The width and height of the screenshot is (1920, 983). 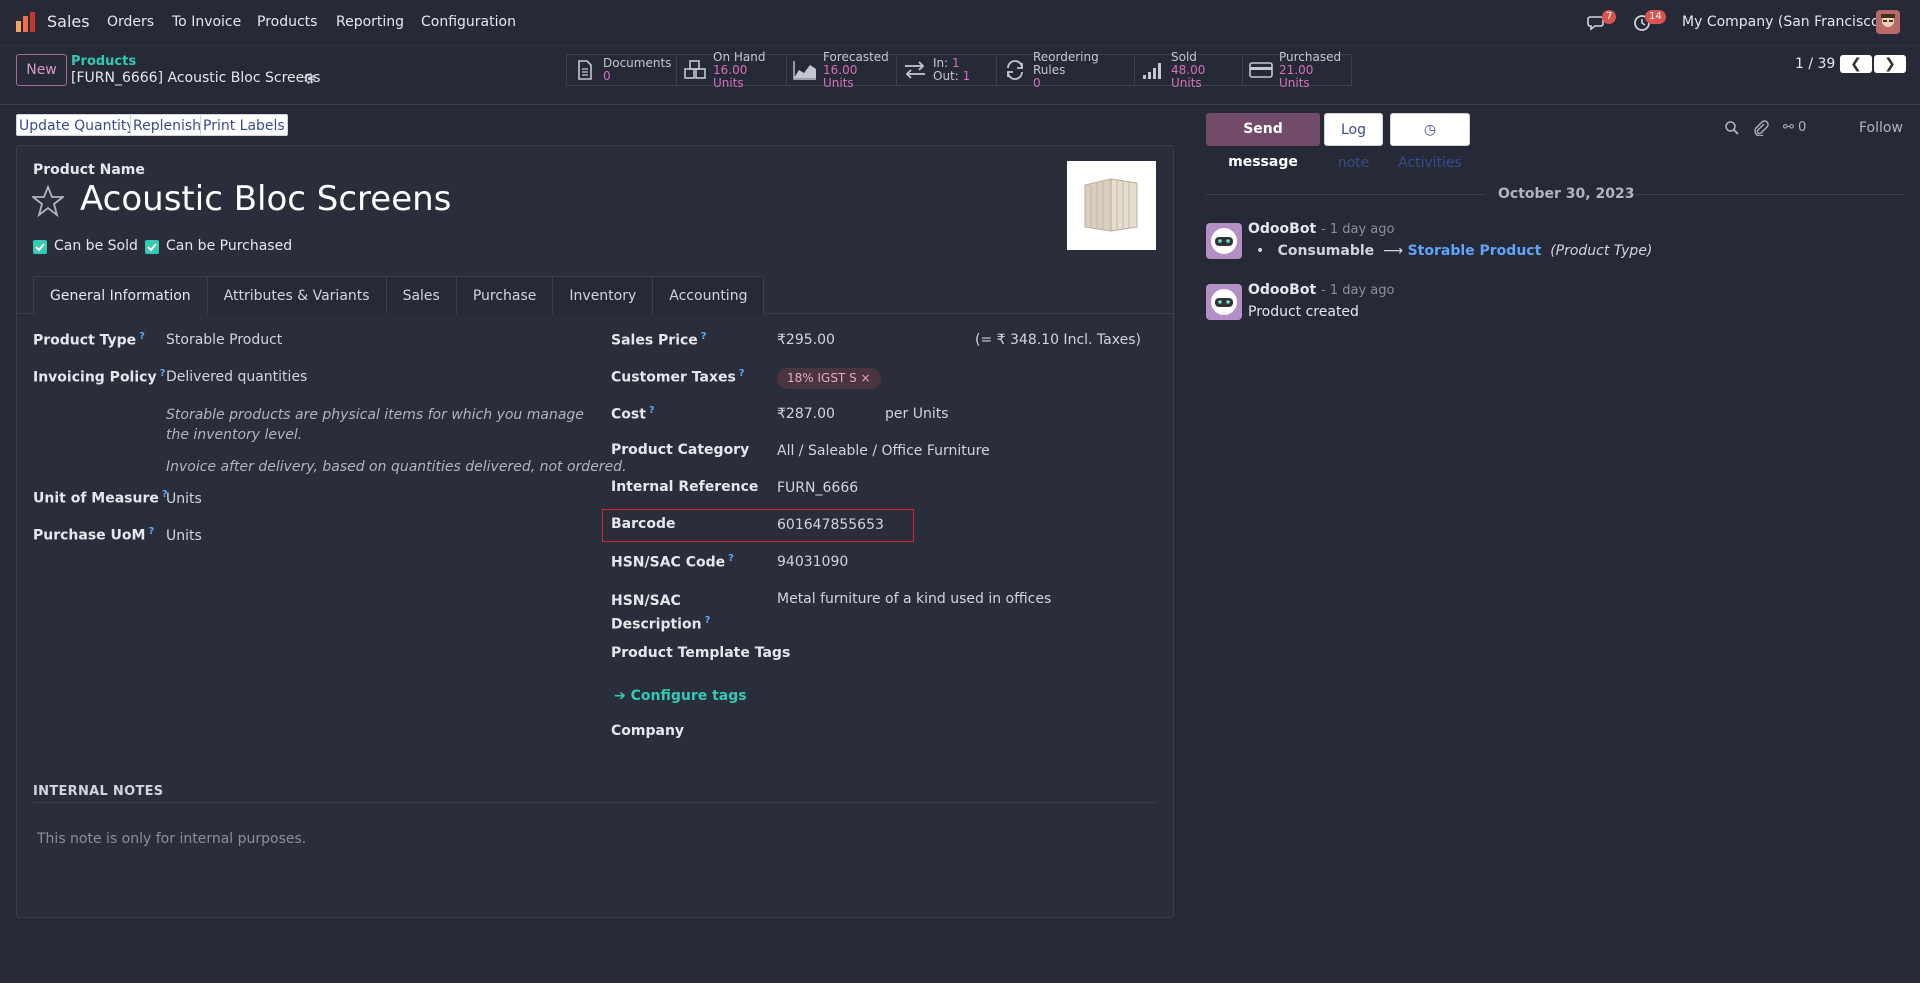 What do you see at coordinates (1761, 128) in the screenshot?
I see `paperclip-icon` at bounding box center [1761, 128].